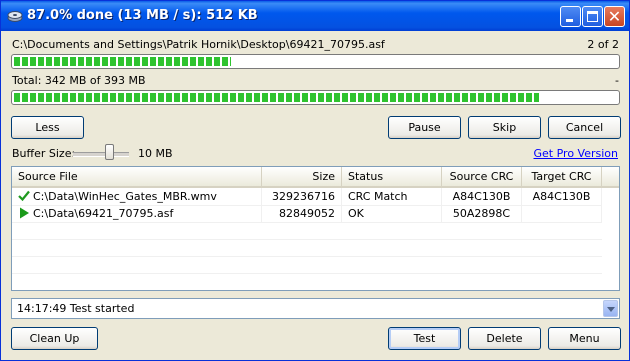 The width and height of the screenshot is (630, 361). Describe the element at coordinates (603, 44) in the screenshot. I see `file-count: 2 of 2` at that location.